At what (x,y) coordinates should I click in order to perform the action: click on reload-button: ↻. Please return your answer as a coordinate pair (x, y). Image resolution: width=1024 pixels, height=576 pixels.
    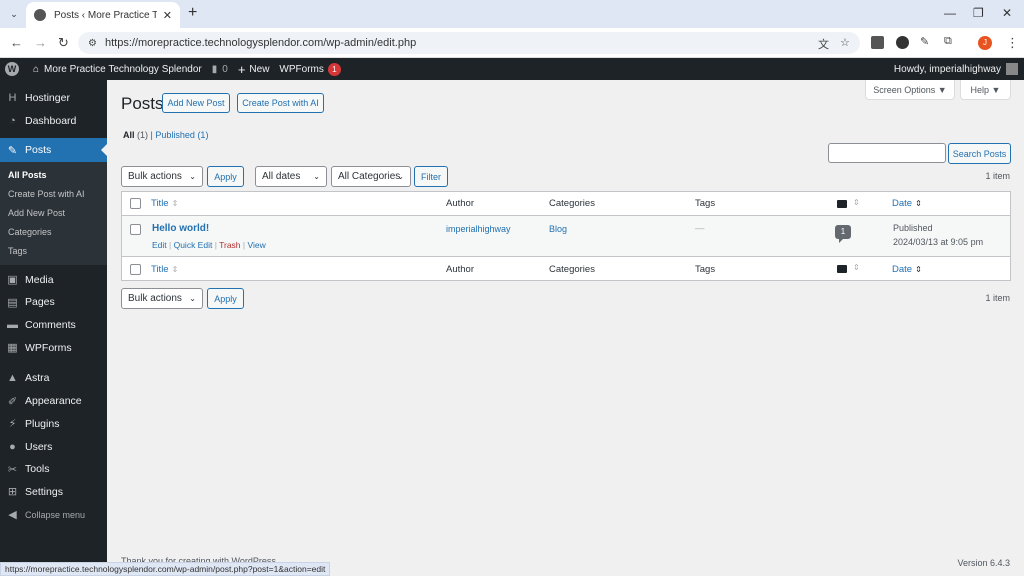
    Looking at the image, I should click on (63, 43).